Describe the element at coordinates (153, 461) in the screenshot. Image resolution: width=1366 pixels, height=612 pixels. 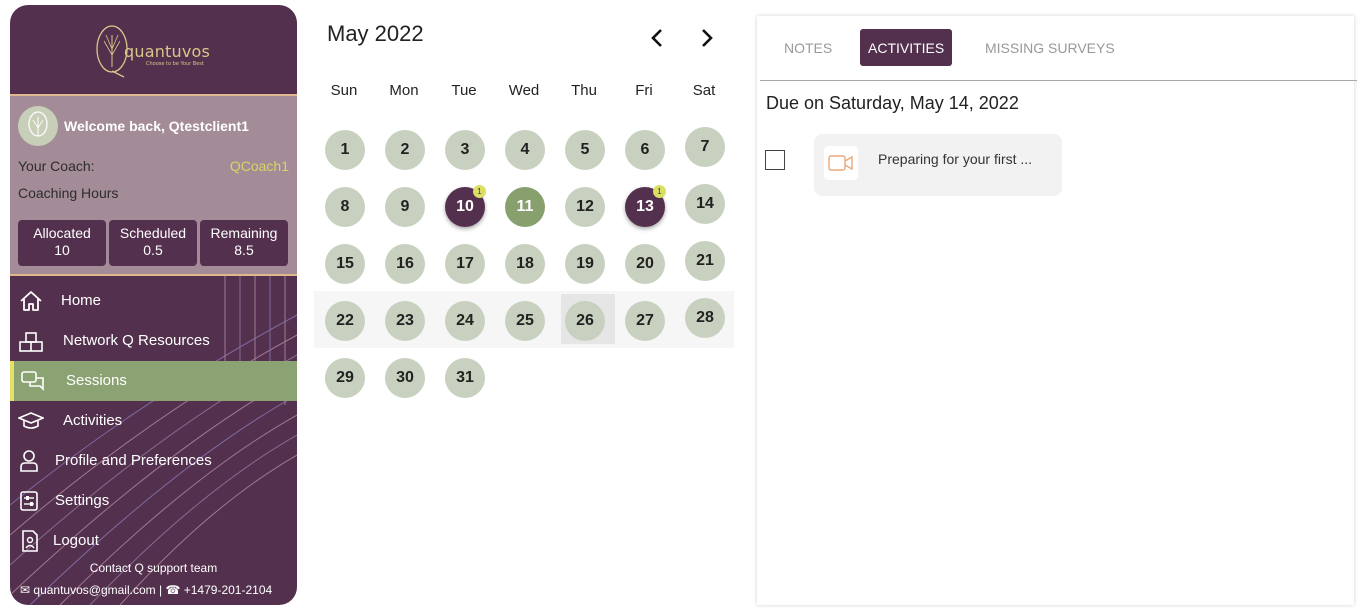
I see `sidebar-item-profile-and-preferences: Profile and Preferences` at that location.